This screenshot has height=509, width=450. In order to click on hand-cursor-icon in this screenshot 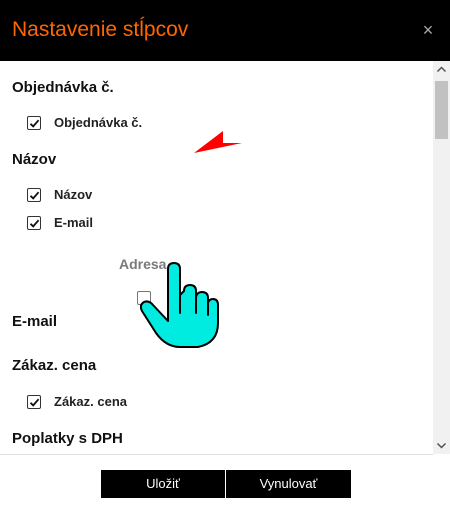, I will do `click(179, 305)`.